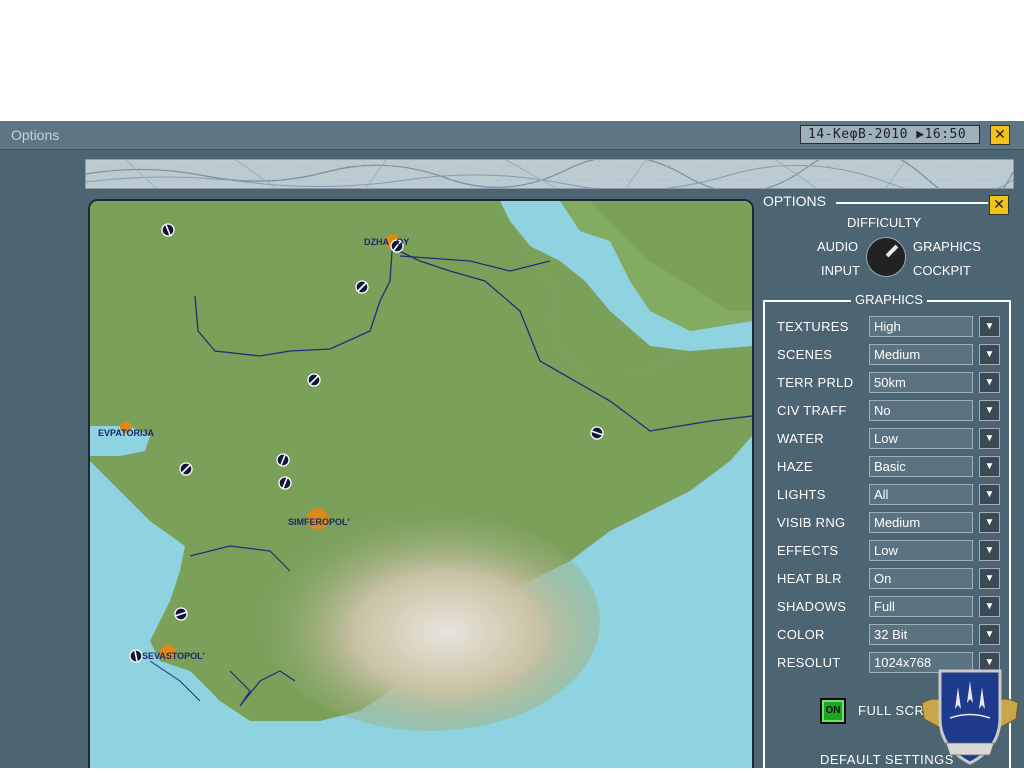 The image size is (1024, 773). I want to click on graphics-group-title: GRAPHICS, so click(889, 299).